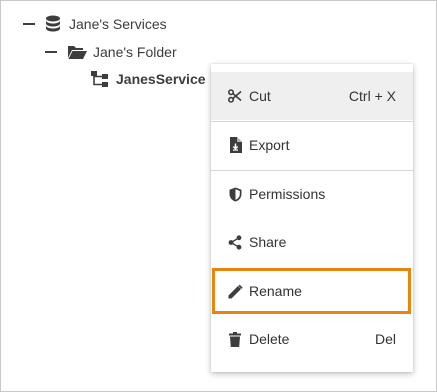 This screenshot has height=392, width=437. I want to click on menu-item-delete: Delete Del, so click(312, 339).